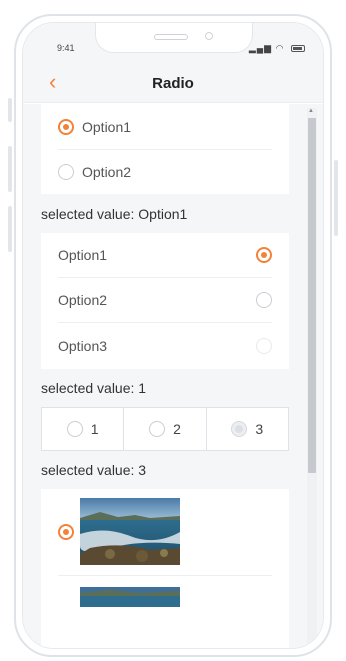  What do you see at coordinates (107, 172) in the screenshot?
I see `radio-option-label: Option2` at bounding box center [107, 172].